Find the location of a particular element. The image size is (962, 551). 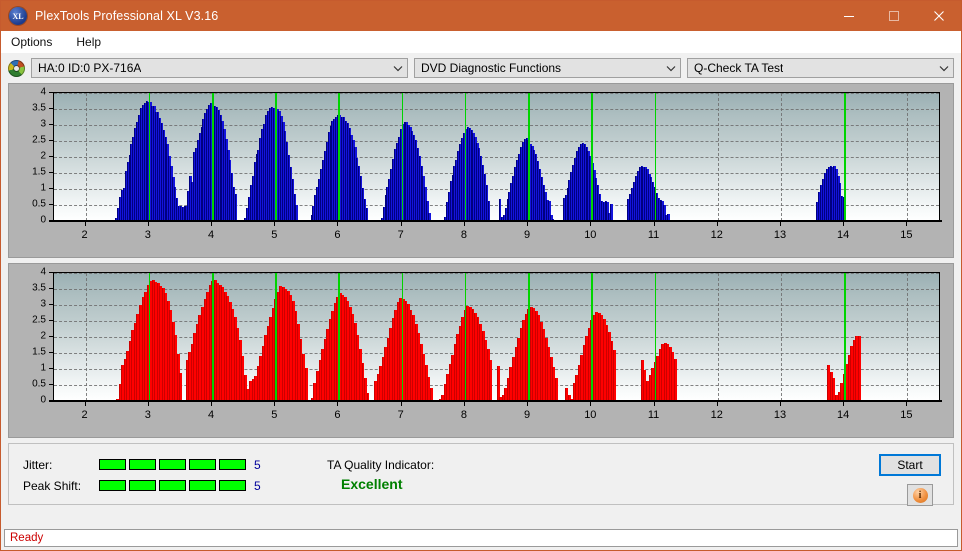

ta-quality-value: Excellent is located at coordinates (372, 484).